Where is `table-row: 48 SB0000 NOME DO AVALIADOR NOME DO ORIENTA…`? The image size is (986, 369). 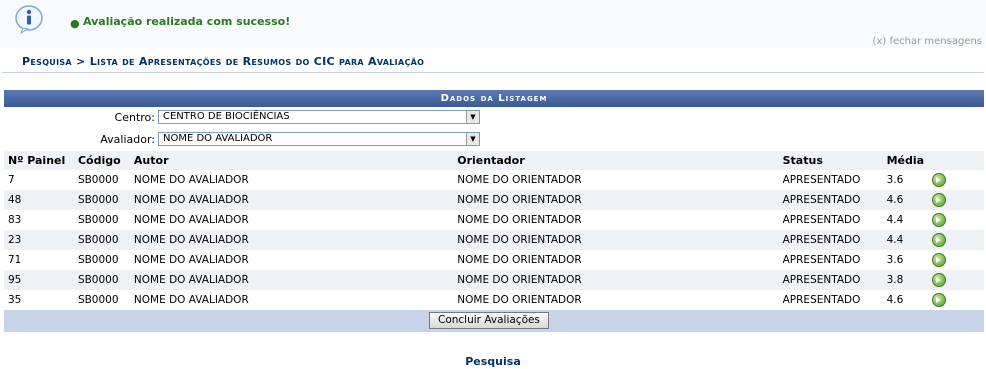
table-row: 48 SB0000 NOME DO AVALIADOR NOME DO ORIENTA… is located at coordinates (494, 200).